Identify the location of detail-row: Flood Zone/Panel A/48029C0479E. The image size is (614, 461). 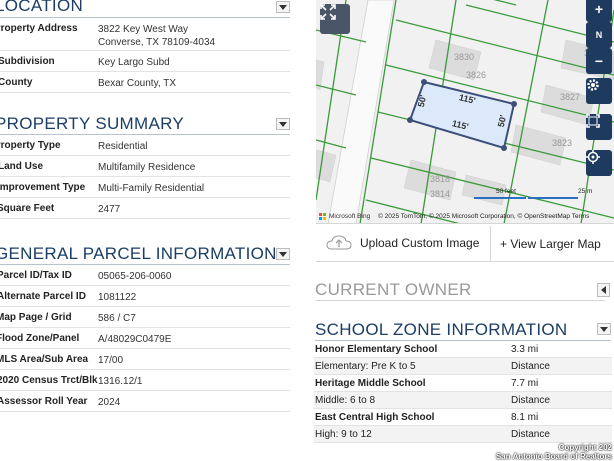
(145, 338).